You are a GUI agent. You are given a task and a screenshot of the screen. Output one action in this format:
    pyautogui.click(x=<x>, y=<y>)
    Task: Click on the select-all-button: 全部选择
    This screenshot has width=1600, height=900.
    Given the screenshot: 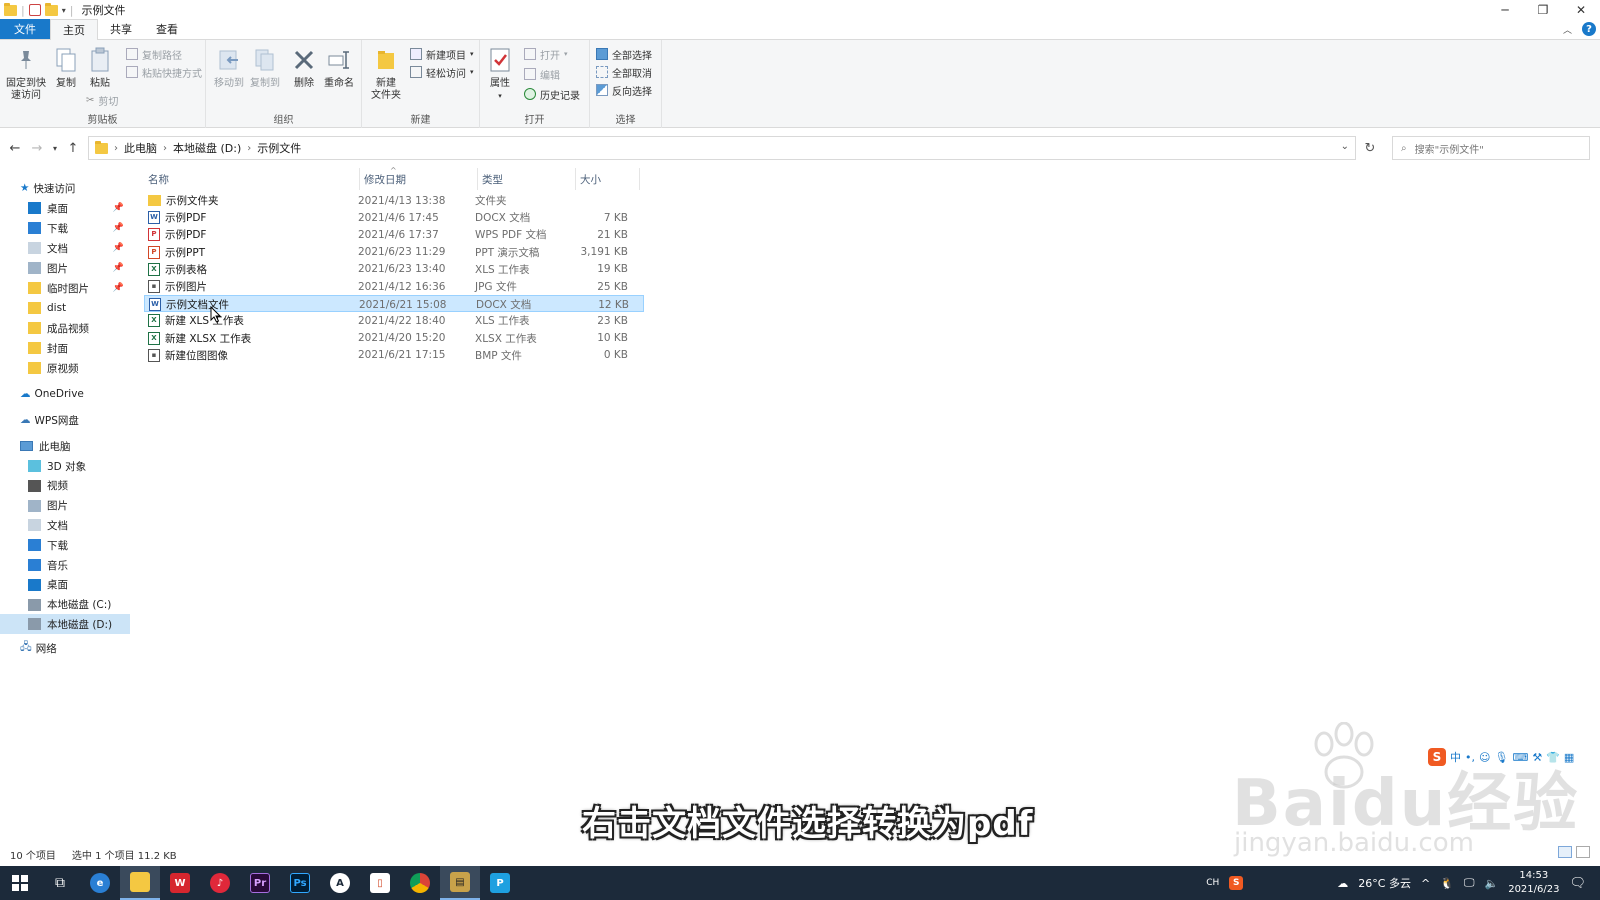 What is the action you would take?
    pyautogui.click(x=624, y=54)
    